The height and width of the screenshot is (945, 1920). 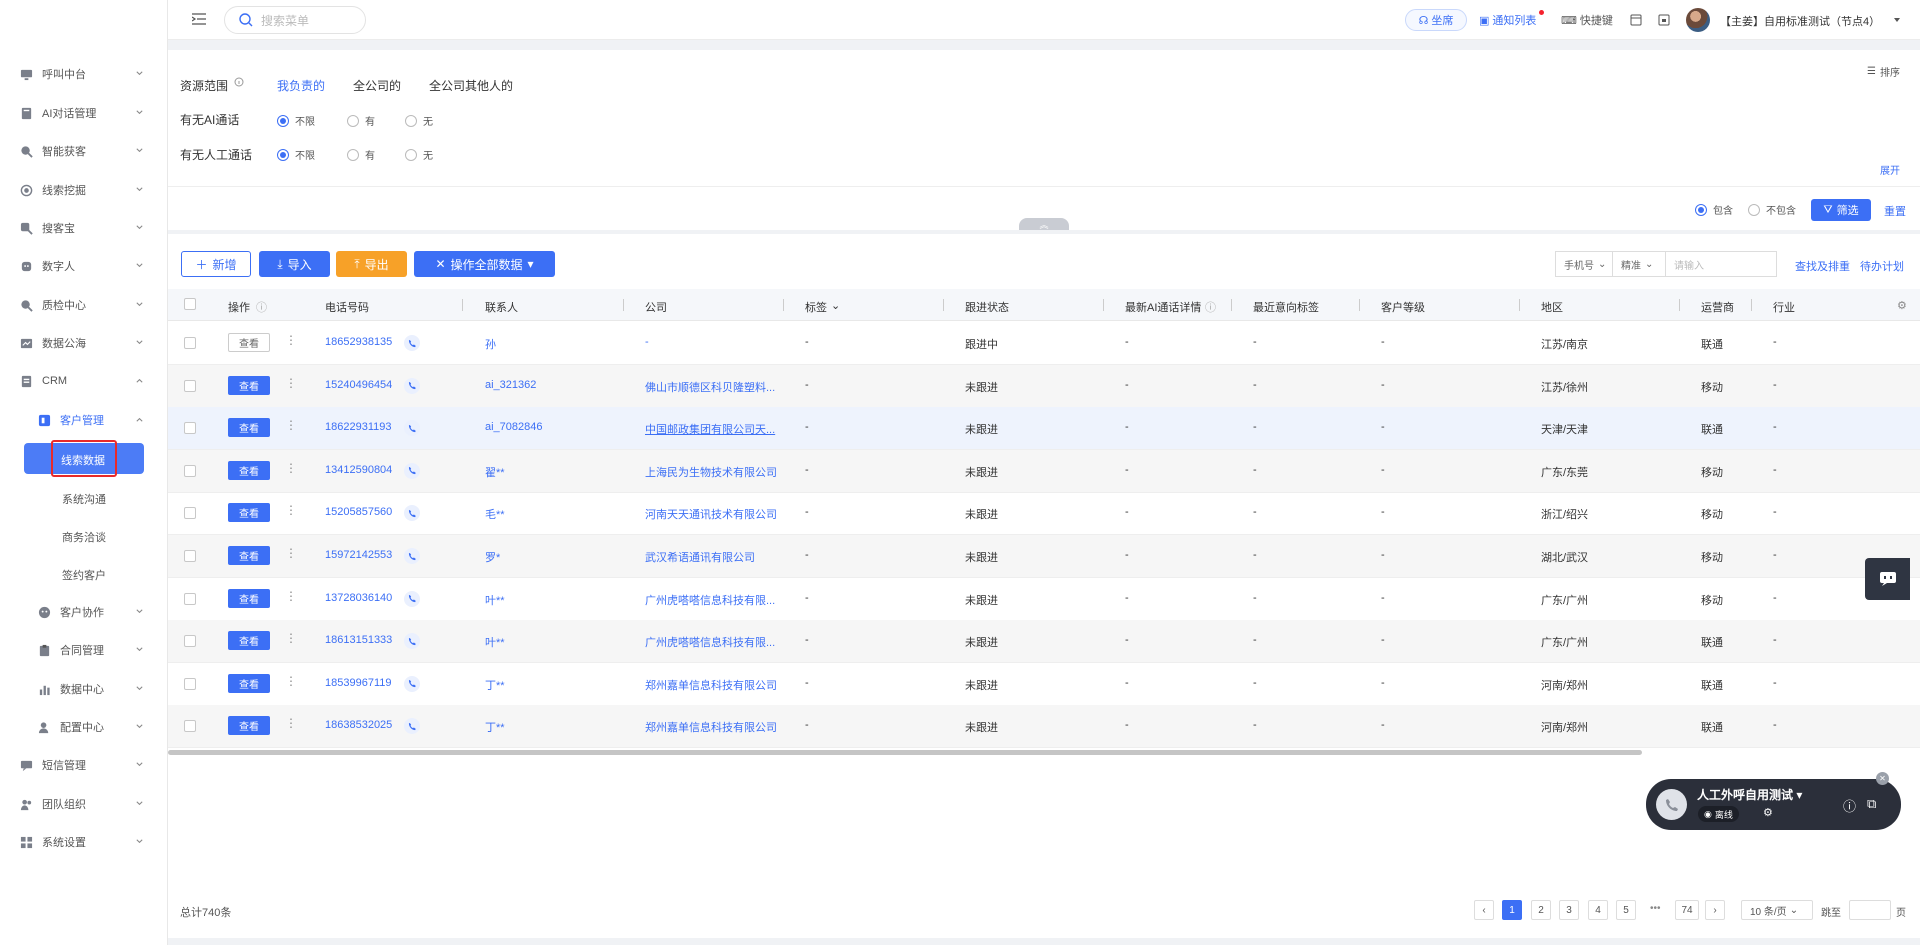 What do you see at coordinates (490, 344) in the screenshot?
I see `cell-contact: 孙` at bounding box center [490, 344].